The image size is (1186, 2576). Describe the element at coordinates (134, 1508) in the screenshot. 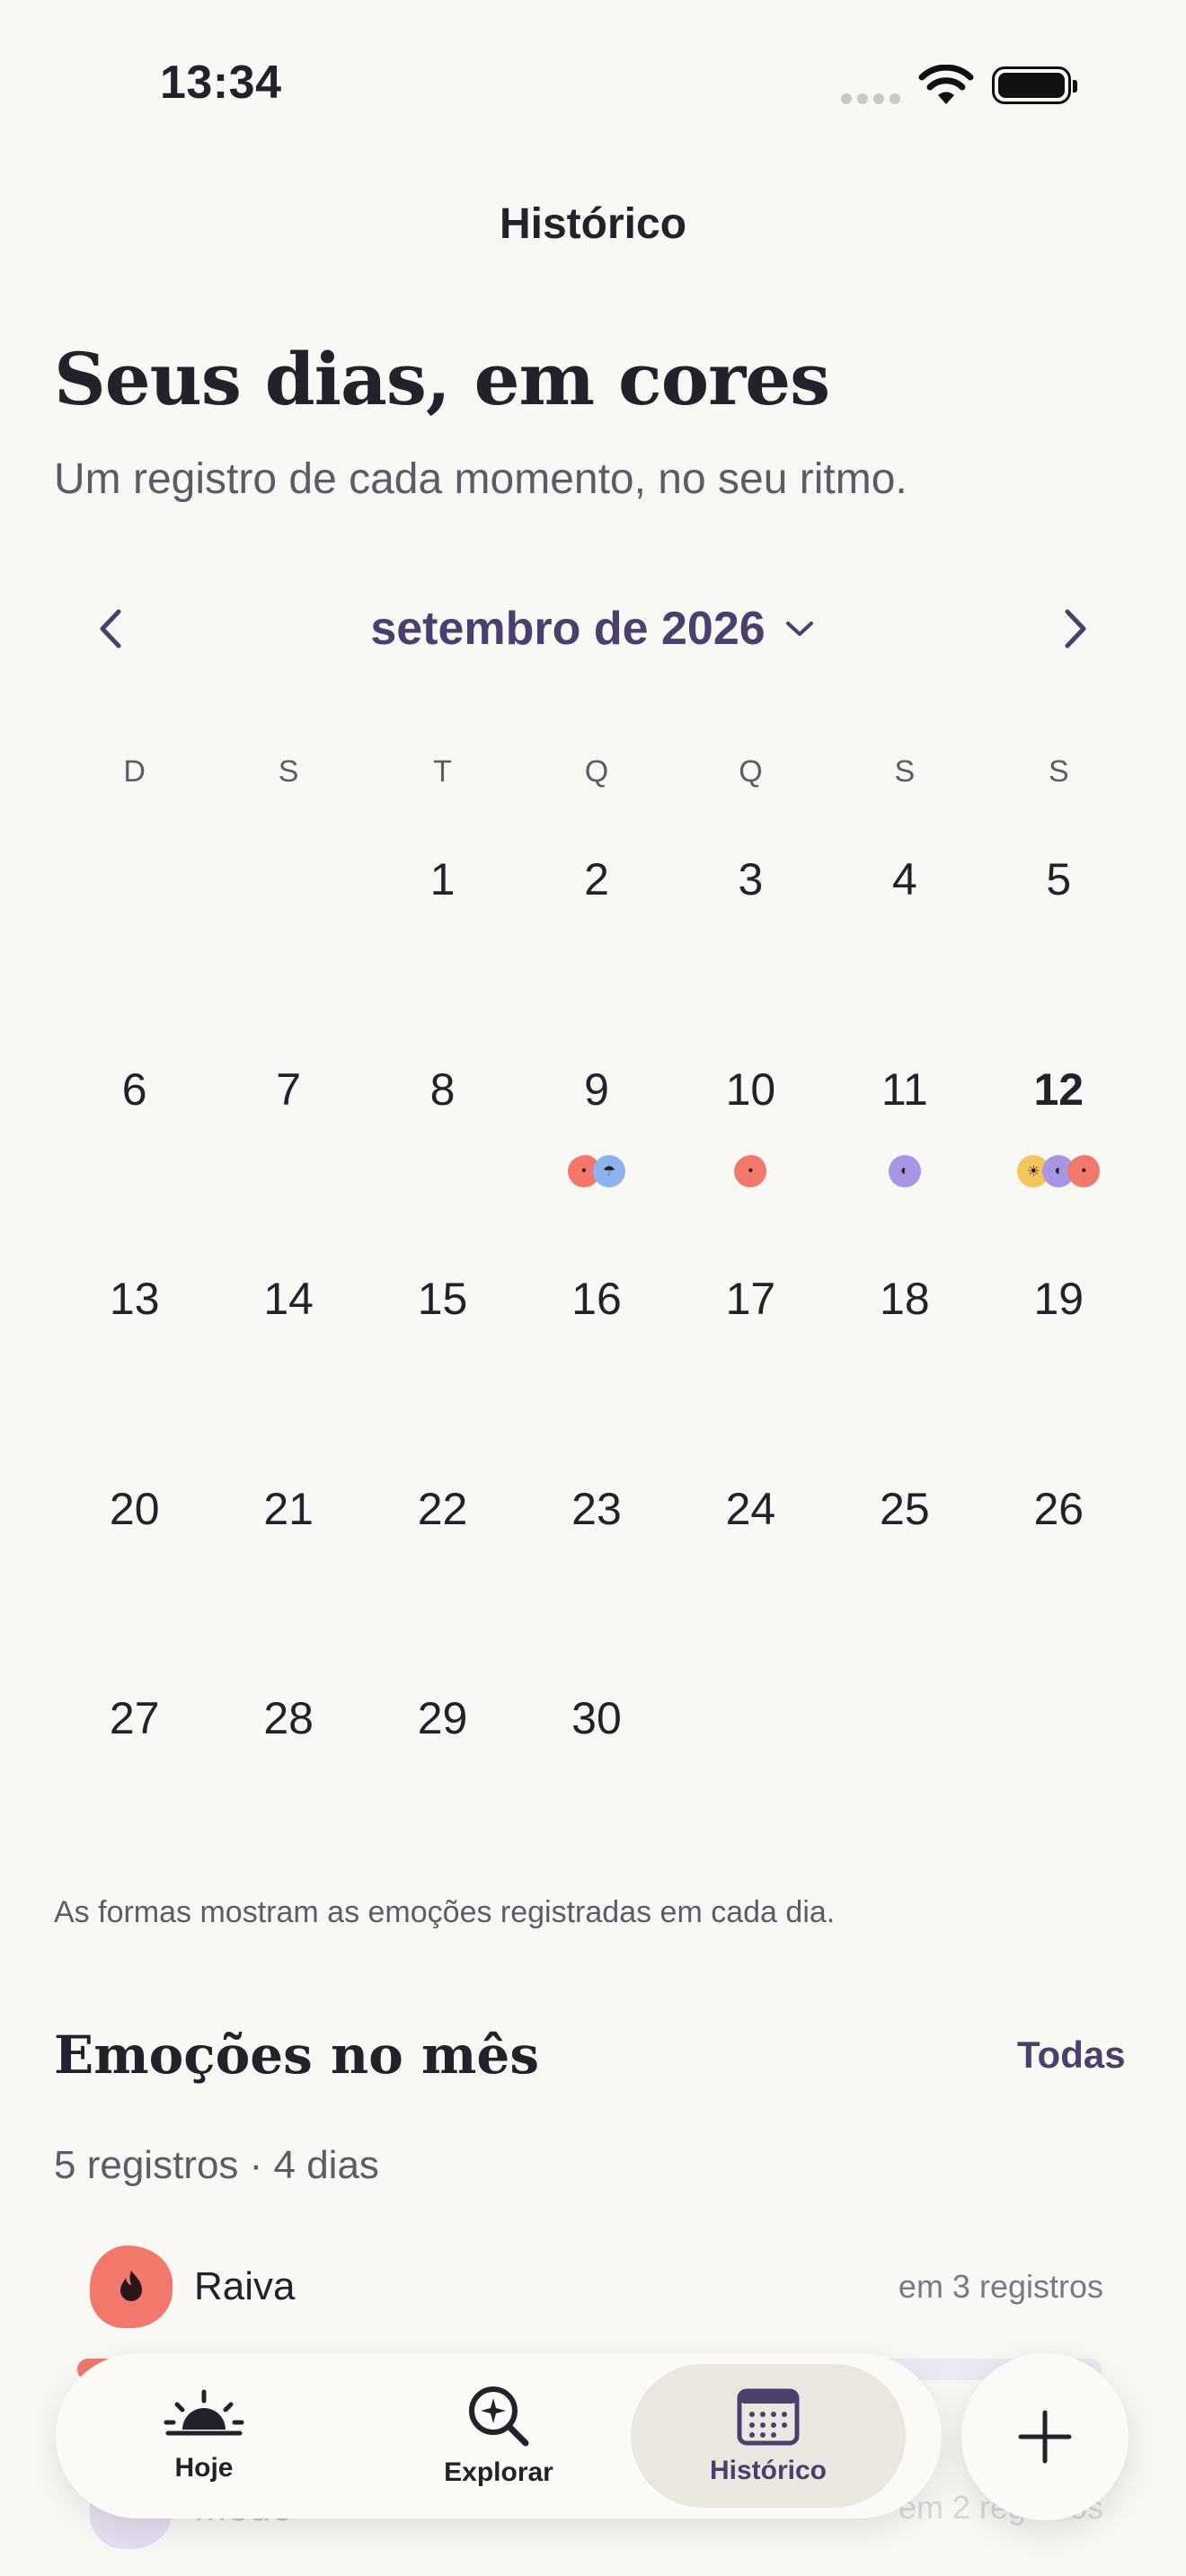

I see `day-number: 20` at that location.